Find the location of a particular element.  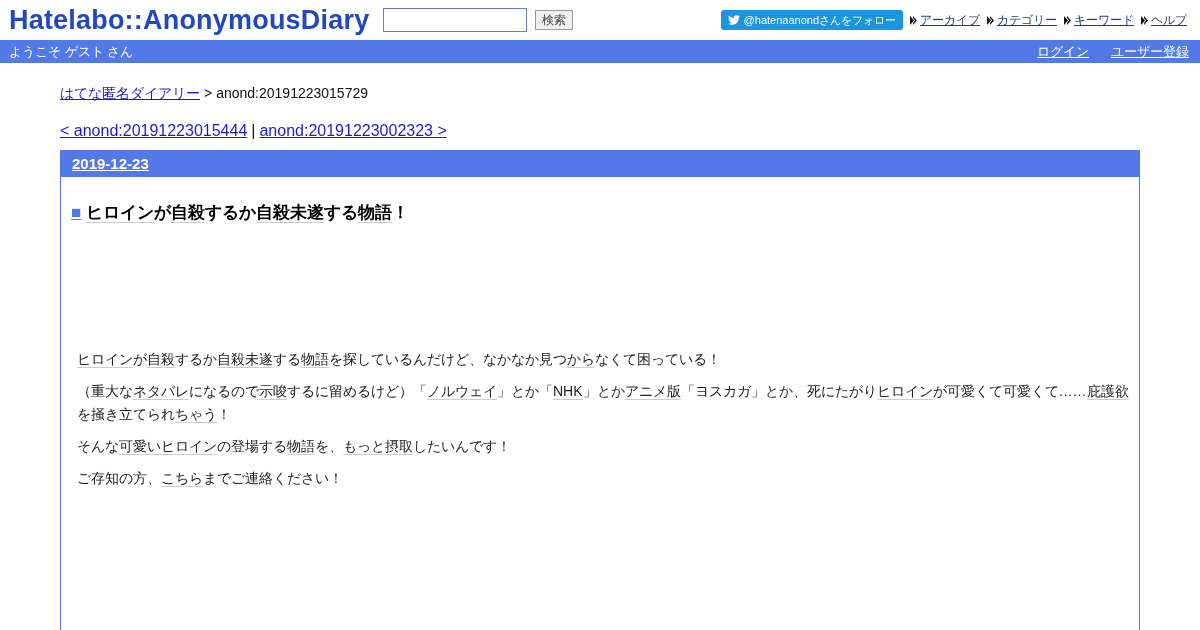

search-button: 検索 is located at coordinates (554, 20).